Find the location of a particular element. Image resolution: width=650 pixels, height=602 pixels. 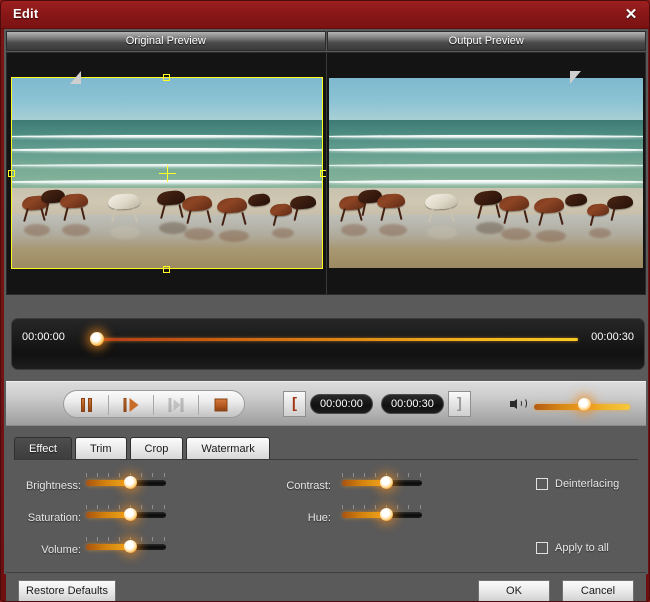

timeline: 00:00:00 00:00:30 is located at coordinates (328, 344).